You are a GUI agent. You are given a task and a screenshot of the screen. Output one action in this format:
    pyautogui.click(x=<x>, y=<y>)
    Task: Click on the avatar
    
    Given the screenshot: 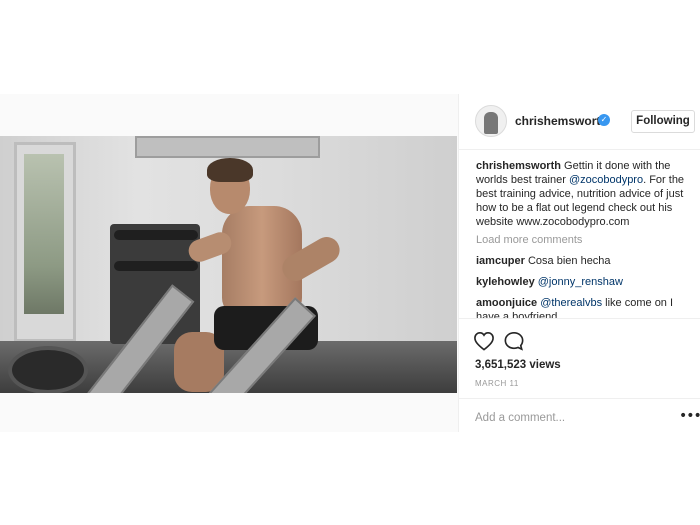 What is the action you would take?
    pyautogui.click(x=491, y=121)
    